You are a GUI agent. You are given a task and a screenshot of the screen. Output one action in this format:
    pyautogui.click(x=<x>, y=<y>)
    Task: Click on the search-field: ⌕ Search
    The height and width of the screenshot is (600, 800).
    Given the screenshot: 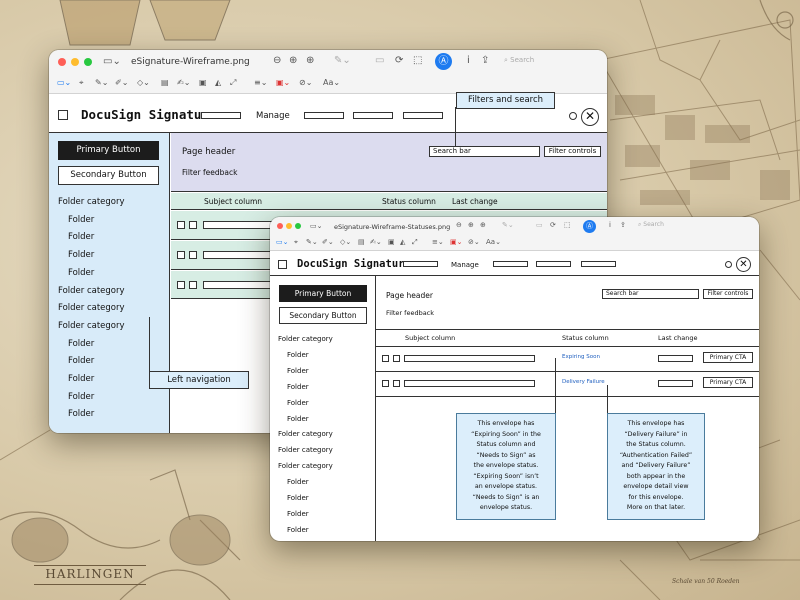 What is the action you would take?
    pyautogui.click(x=551, y=62)
    